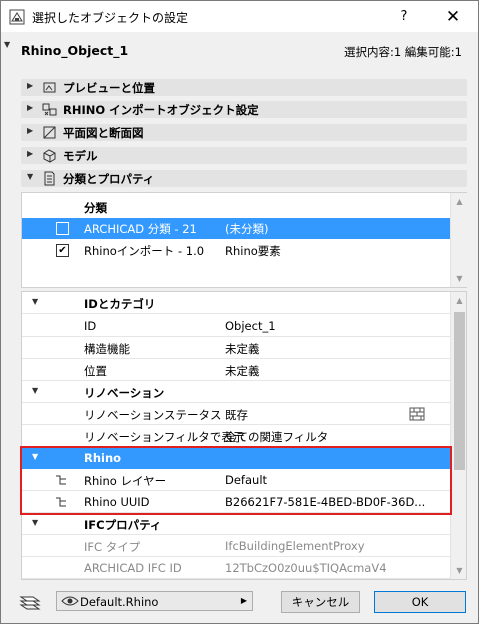 The width and height of the screenshot is (479, 624). I want to click on property-row: ARCHICAD IFC ID 12TbCzO0z0uu$TIQAcmaV4, so click(236, 568).